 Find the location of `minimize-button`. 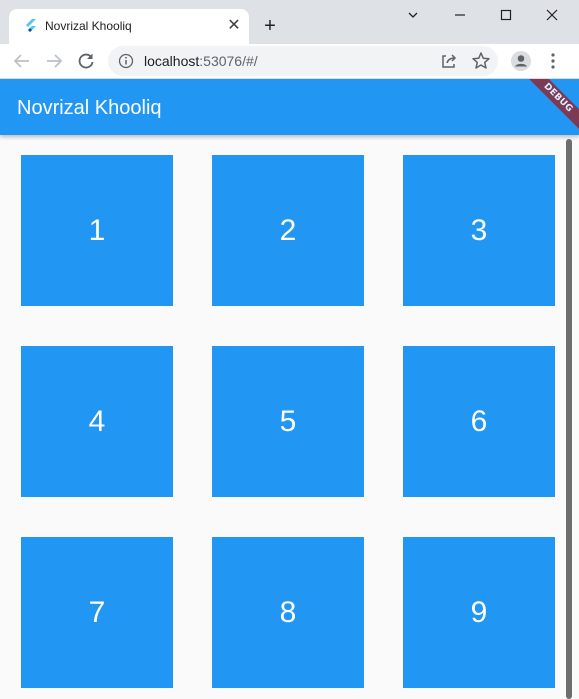

minimize-button is located at coordinates (460, 15).